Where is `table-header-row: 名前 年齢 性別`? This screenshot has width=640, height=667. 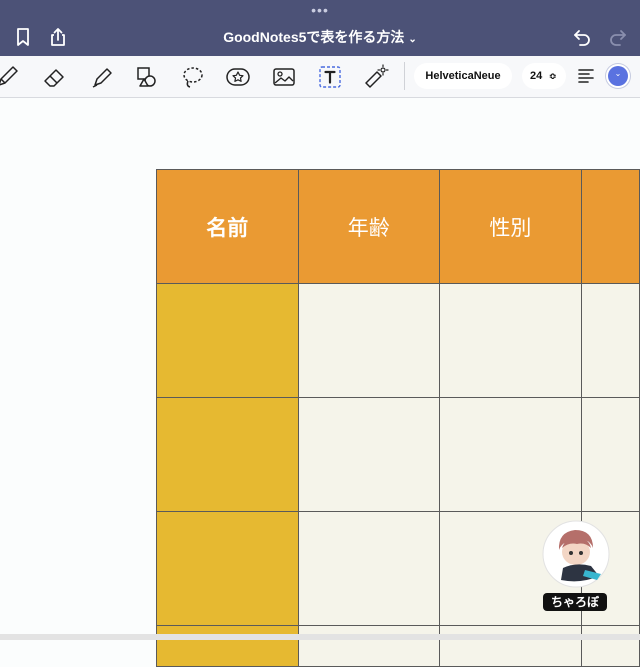 table-header-row: 名前 年齢 性別 is located at coordinates (398, 226).